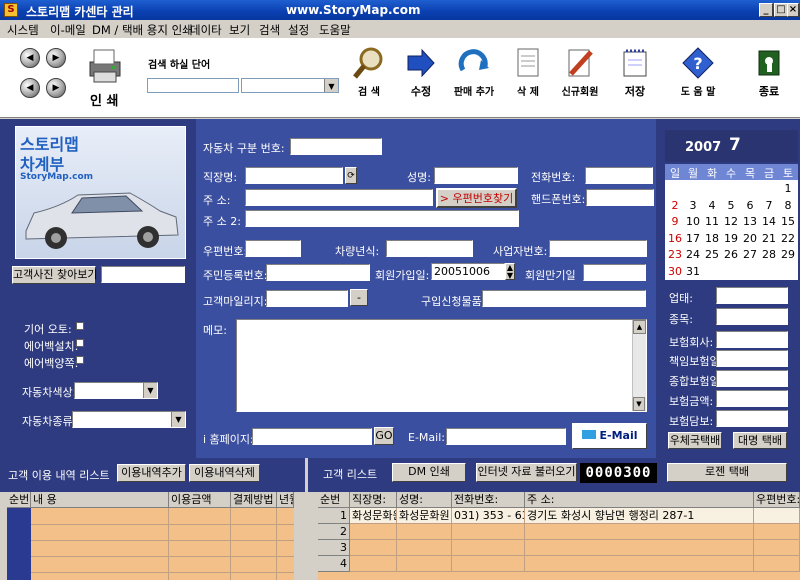 The width and height of the screenshot is (800, 580). Describe the element at coordinates (100, 500) in the screenshot. I see `history-col-content: 내 용` at that location.